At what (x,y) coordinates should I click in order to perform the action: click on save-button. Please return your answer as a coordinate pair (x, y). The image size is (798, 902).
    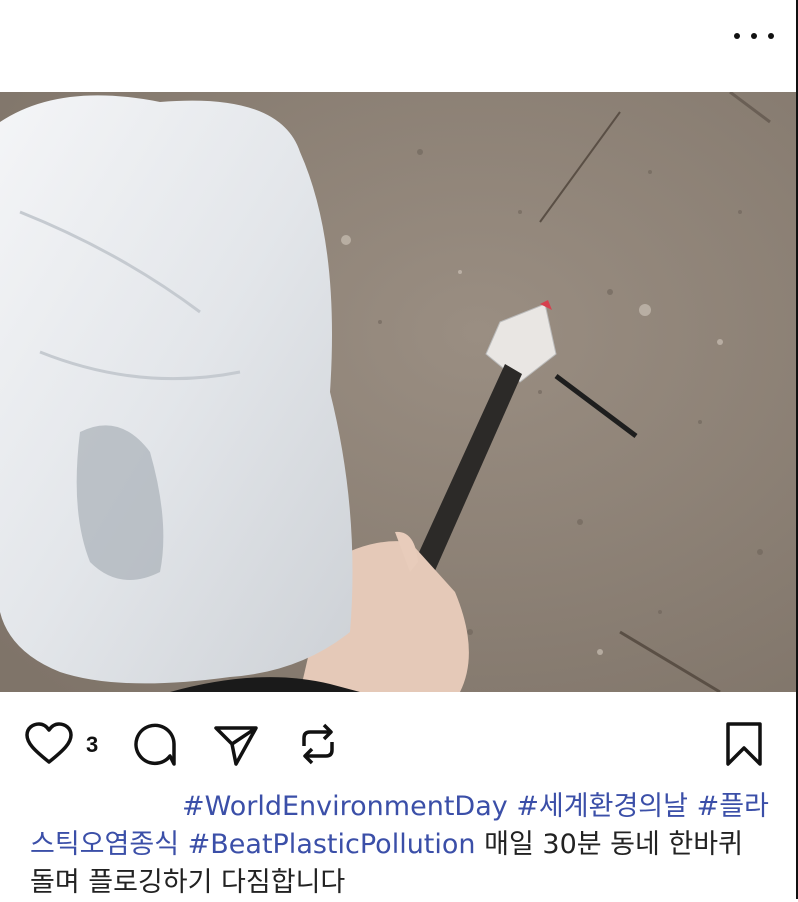
    Looking at the image, I should click on (744, 746).